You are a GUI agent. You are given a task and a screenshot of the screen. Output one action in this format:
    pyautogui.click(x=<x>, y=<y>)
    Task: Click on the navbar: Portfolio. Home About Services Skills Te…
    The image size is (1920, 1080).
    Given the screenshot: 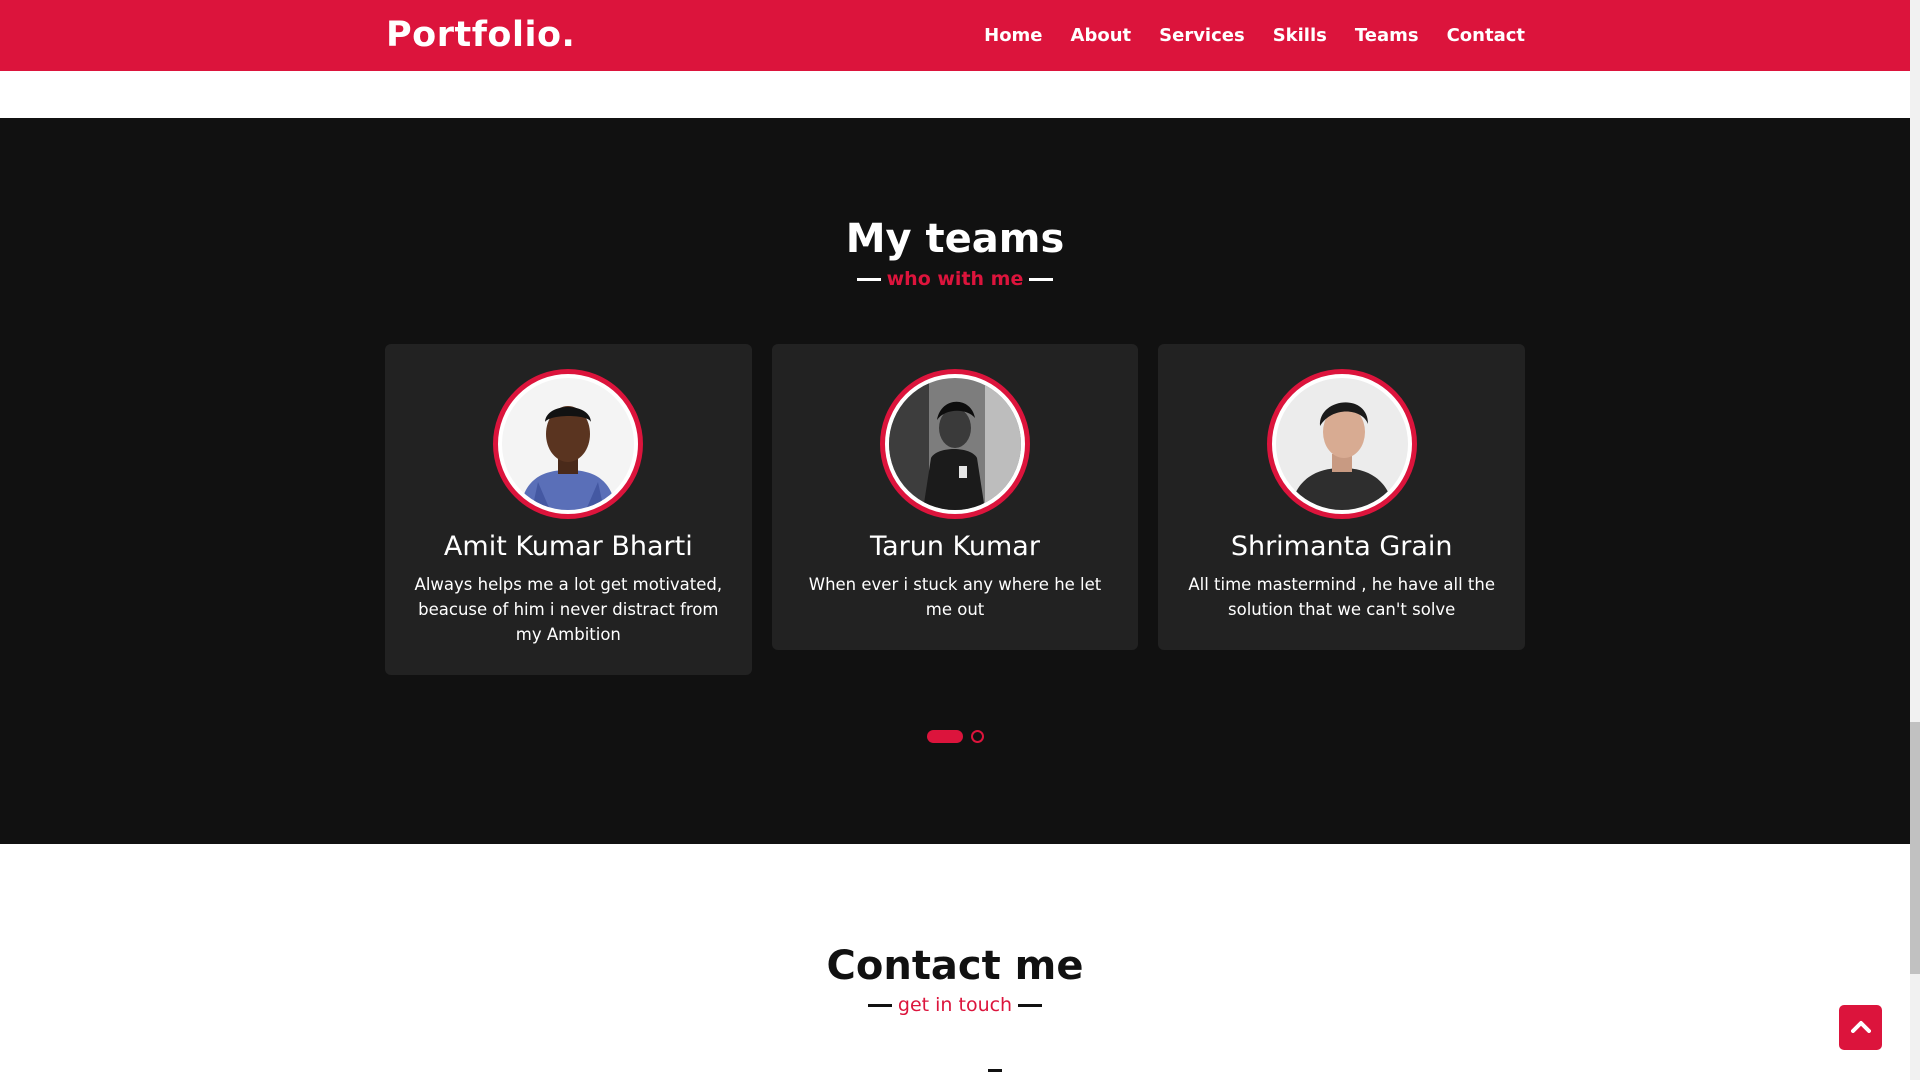 What is the action you would take?
    pyautogui.click(x=955, y=35)
    